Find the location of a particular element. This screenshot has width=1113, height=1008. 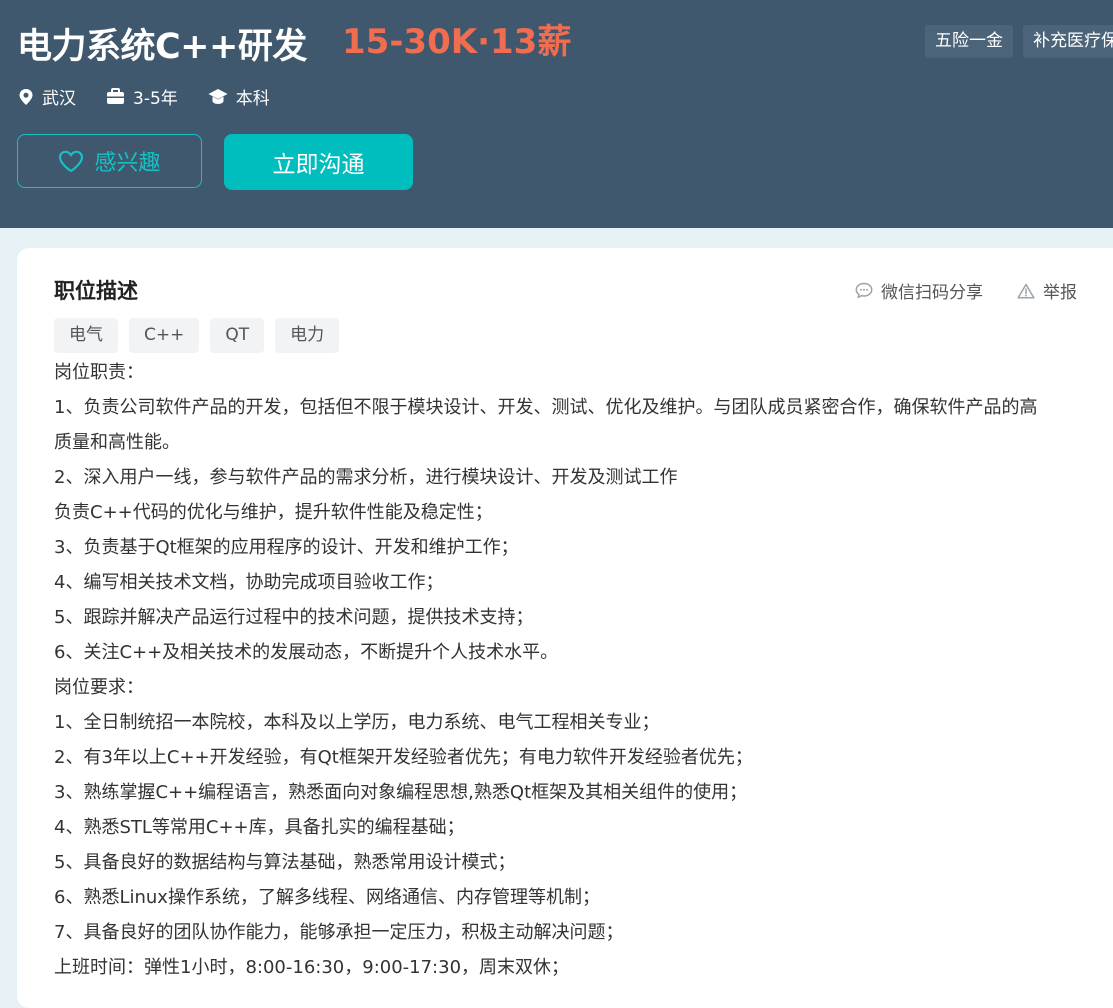

description-line: 上班时间：弹性1小时，8:00-16:30，9:00-17:30，周末双休； is located at coordinates (312, 967).